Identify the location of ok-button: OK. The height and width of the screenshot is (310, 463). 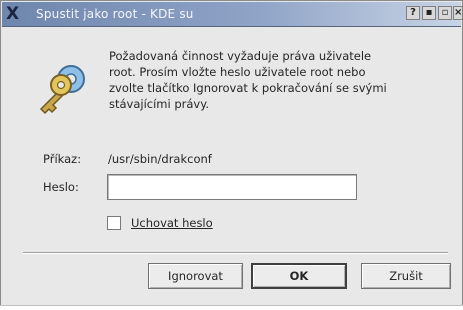
(299, 276).